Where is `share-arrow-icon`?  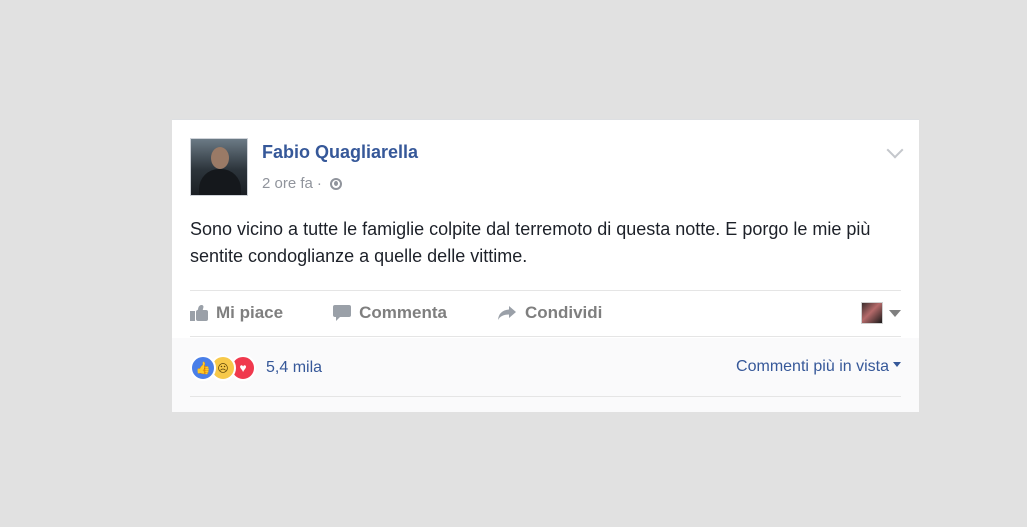
share-arrow-icon is located at coordinates (507, 313).